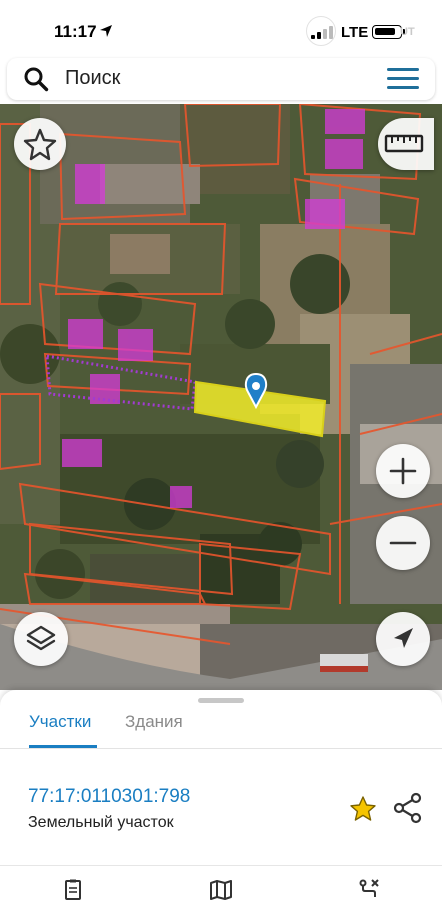  I want to click on signal-icon, so click(322, 32).